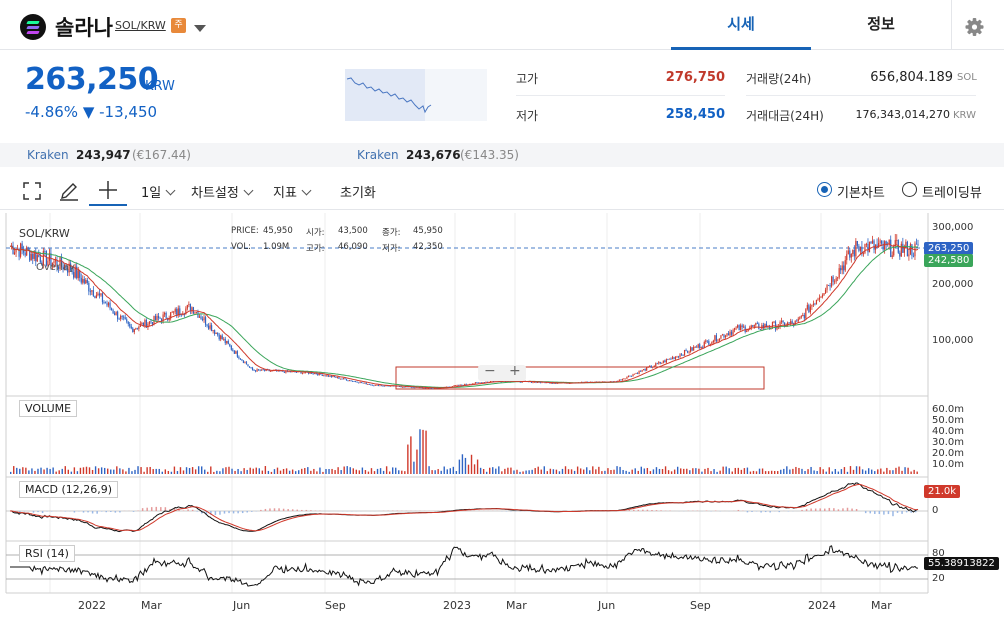 This screenshot has width=1004, height=628. Describe the element at coordinates (490, 371) in the screenshot. I see `zoom-out-button: −` at that location.